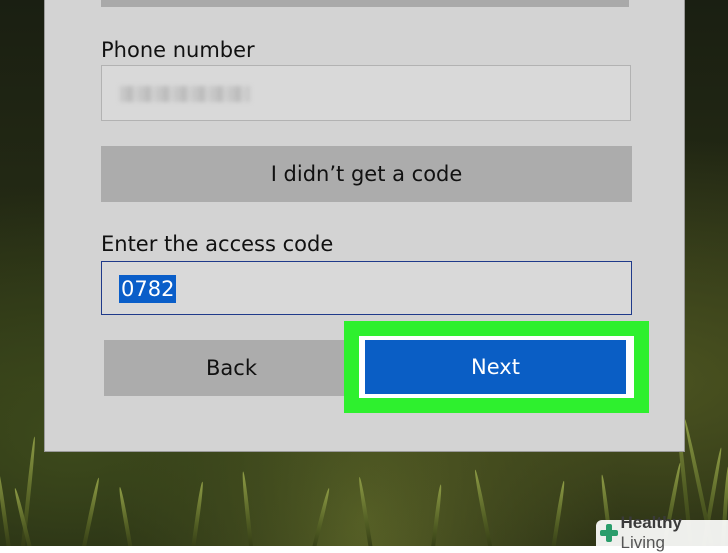  I want to click on healthy-living-watermark: Healthy Living, so click(662, 533).